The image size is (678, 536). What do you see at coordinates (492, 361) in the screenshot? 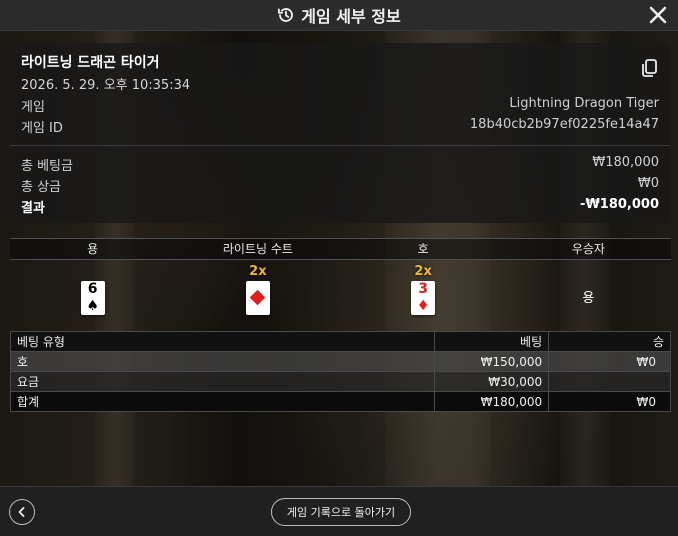
I see `bet-amount: ₩150,000` at bounding box center [492, 361].